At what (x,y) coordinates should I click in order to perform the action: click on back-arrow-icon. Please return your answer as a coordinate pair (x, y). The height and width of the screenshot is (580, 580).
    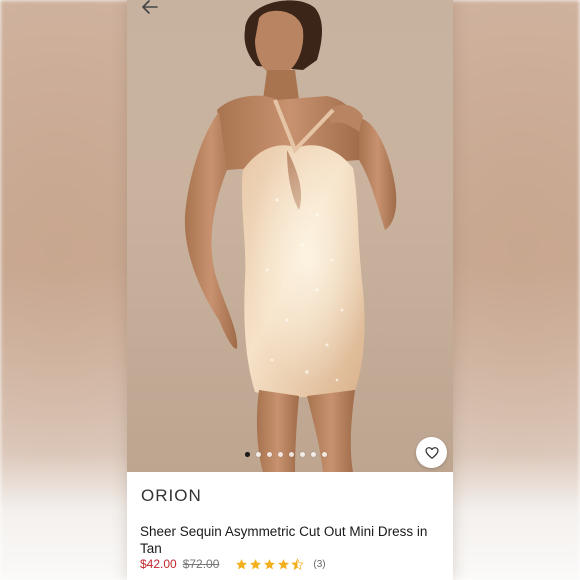
    Looking at the image, I should click on (150, 9).